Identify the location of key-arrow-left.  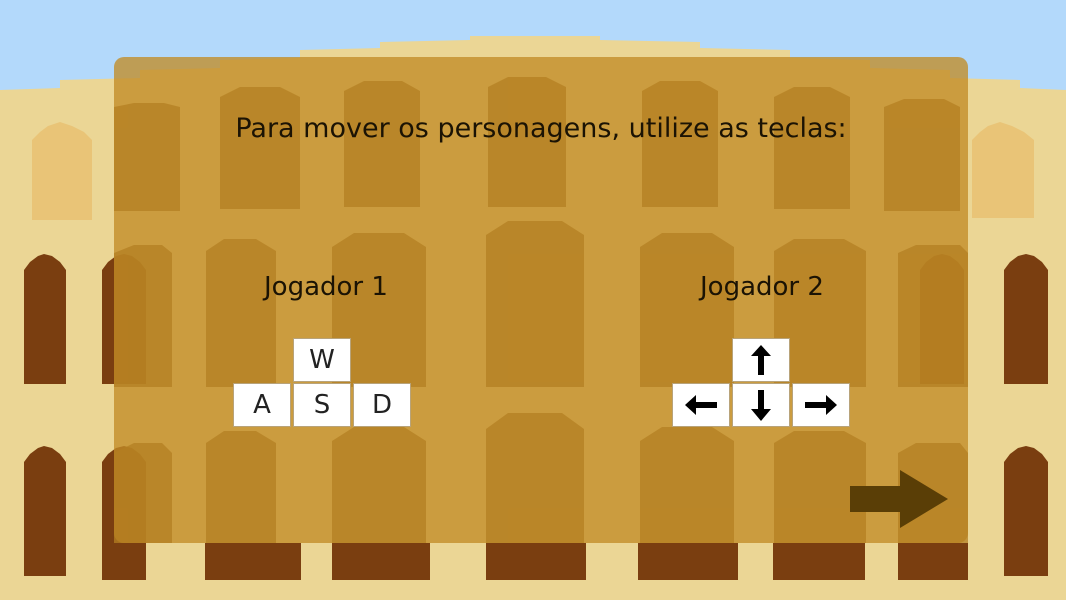
(701, 405).